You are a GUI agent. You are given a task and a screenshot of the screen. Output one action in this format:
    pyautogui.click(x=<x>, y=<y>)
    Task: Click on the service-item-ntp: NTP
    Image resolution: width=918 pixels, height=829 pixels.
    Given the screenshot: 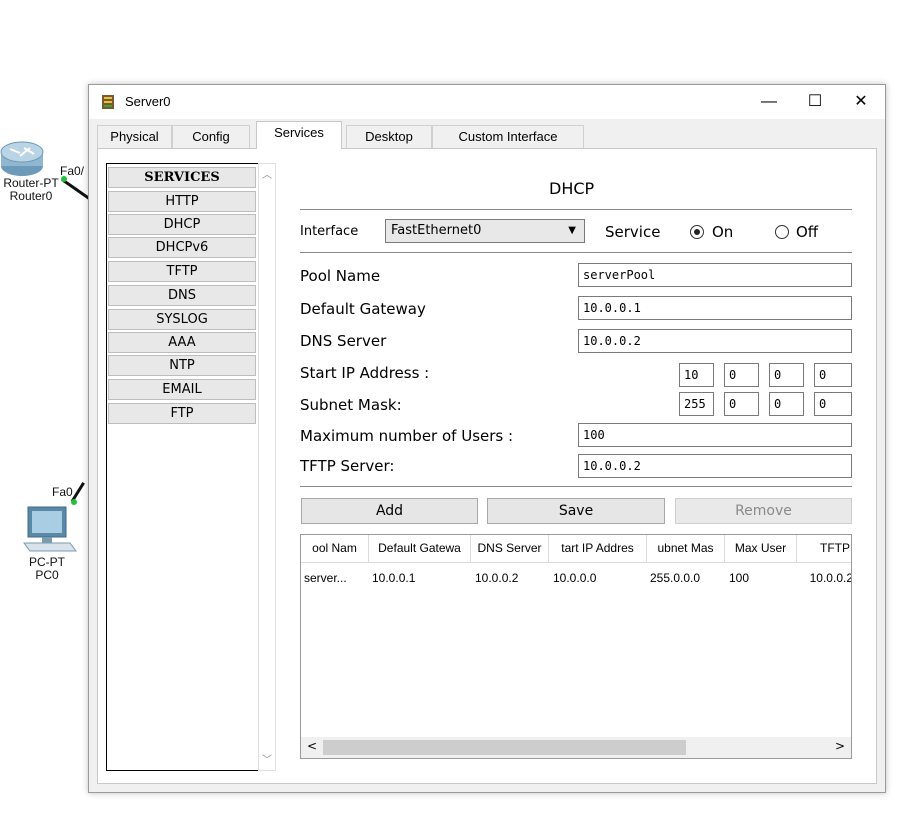 What is the action you would take?
    pyautogui.click(x=182, y=365)
    